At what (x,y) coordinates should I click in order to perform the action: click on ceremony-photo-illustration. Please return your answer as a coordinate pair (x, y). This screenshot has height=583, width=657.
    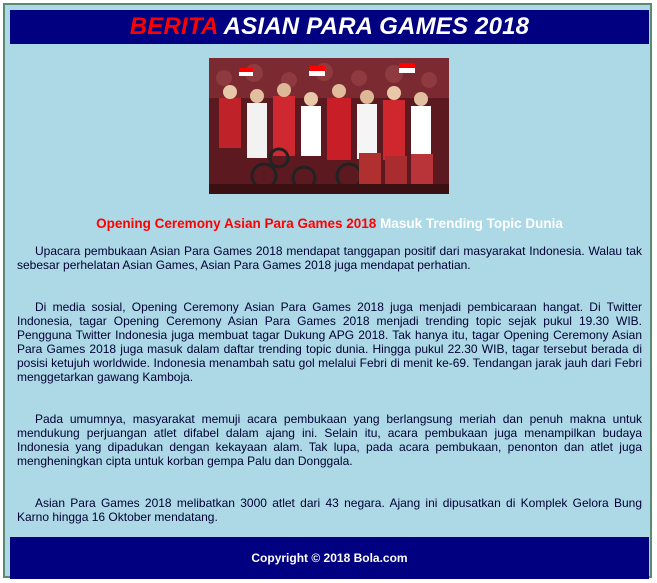
    Looking at the image, I should click on (329, 126).